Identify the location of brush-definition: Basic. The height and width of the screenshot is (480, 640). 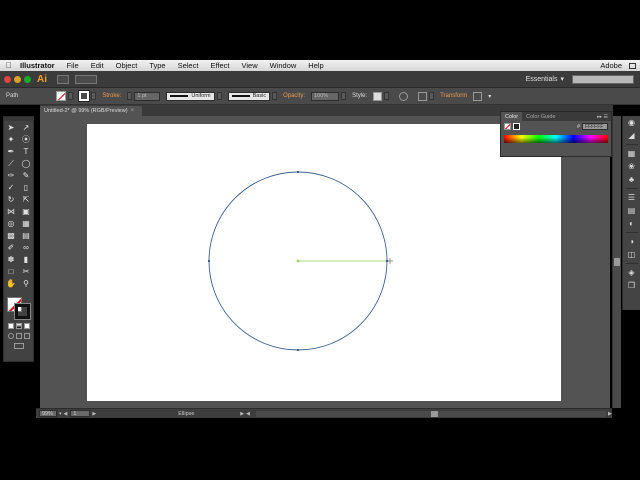
(252, 96).